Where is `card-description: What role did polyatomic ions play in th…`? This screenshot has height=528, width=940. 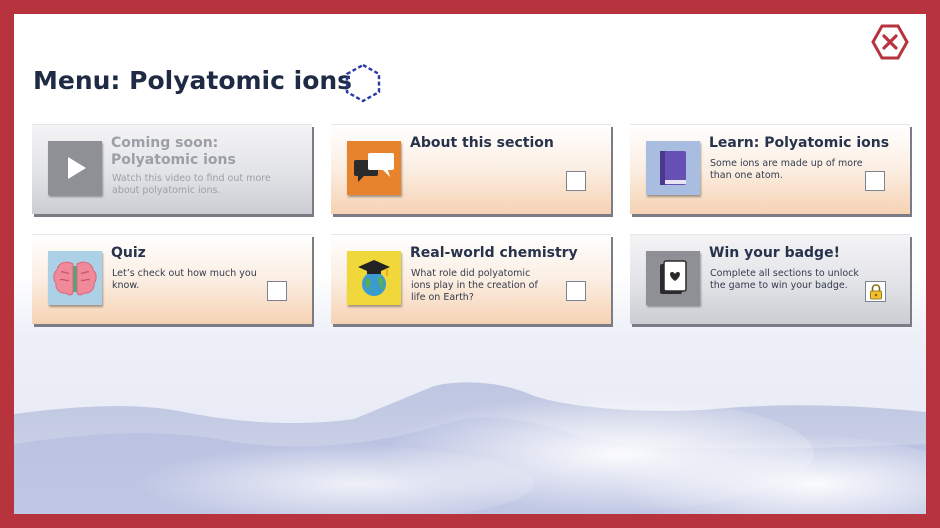
card-description: What role did polyatomic ions play in th… is located at coordinates (474, 285).